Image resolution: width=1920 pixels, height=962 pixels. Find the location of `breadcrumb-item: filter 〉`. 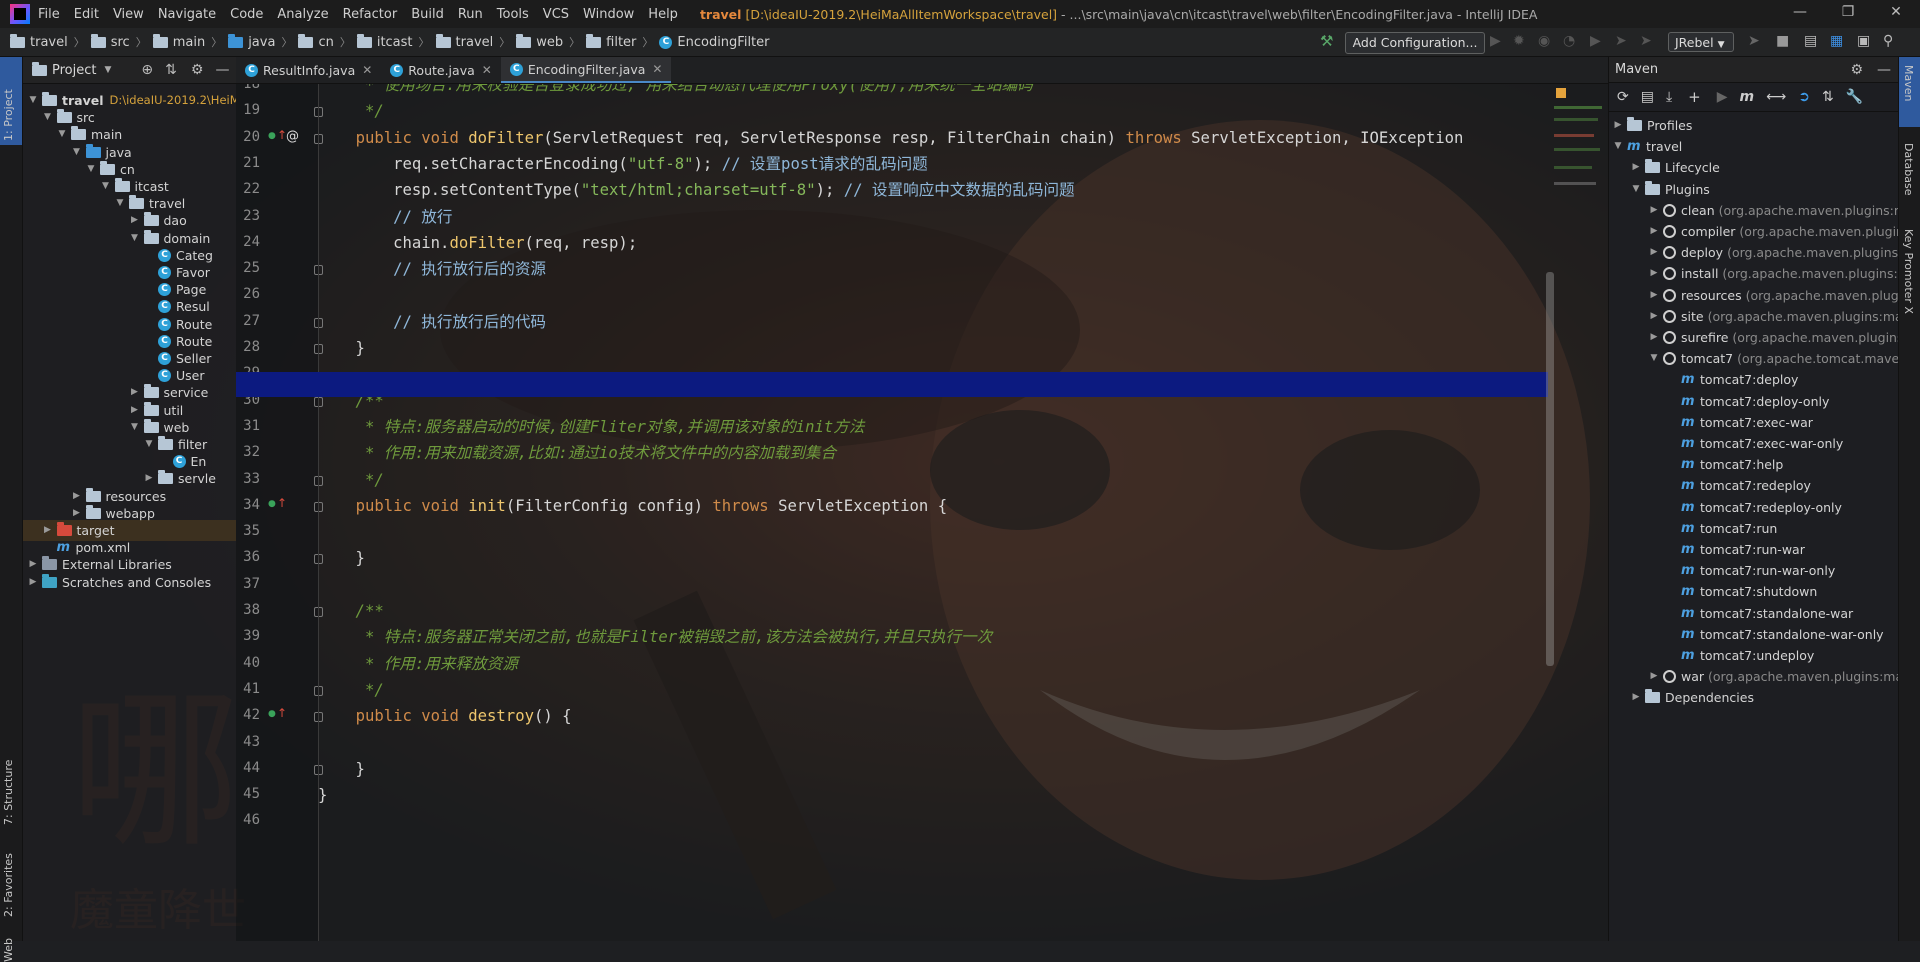

breadcrumb-item: filter 〉 is located at coordinates (622, 41).